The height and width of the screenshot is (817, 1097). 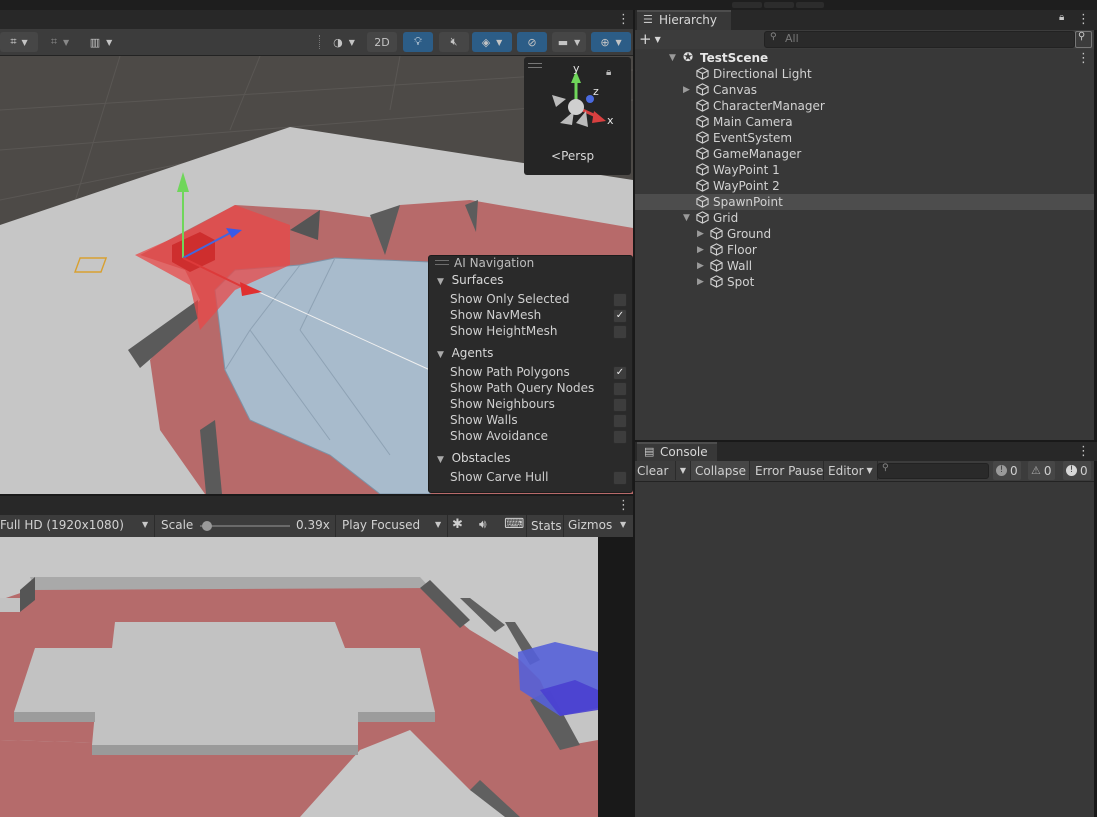 I want to click on show-path-query-nodes-checkbox, so click(x=620, y=389).